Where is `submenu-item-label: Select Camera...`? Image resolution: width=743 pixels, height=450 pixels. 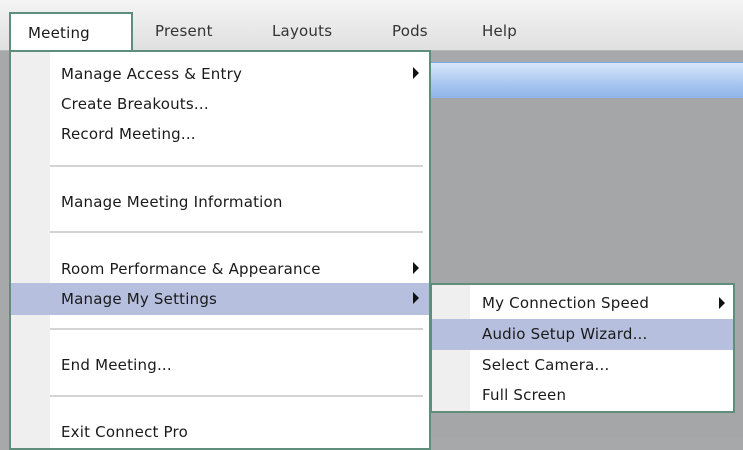 submenu-item-label: Select Camera... is located at coordinates (546, 365).